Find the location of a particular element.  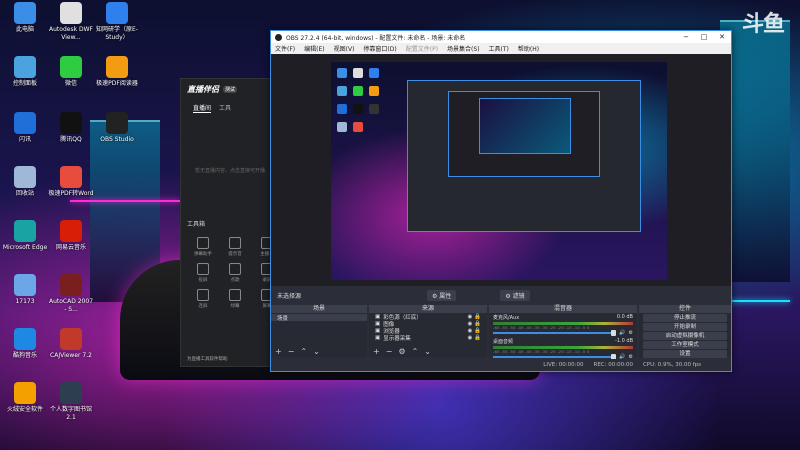

zhibo-badge: 测试 is located at coordinates (230, 89).